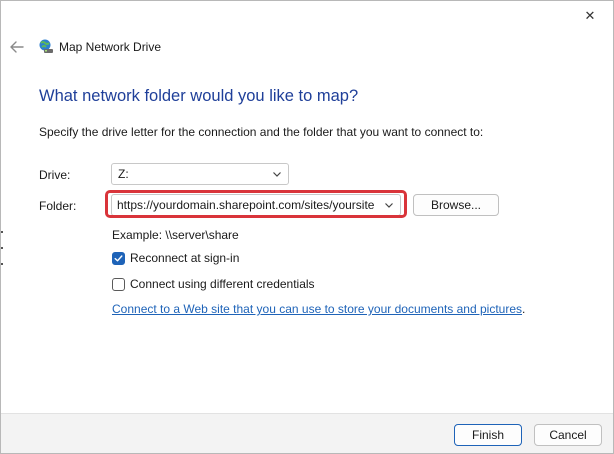 The width and height of the screenshot is (614, 454). I want to click on drive-label: Drive:, so click(55, 175).